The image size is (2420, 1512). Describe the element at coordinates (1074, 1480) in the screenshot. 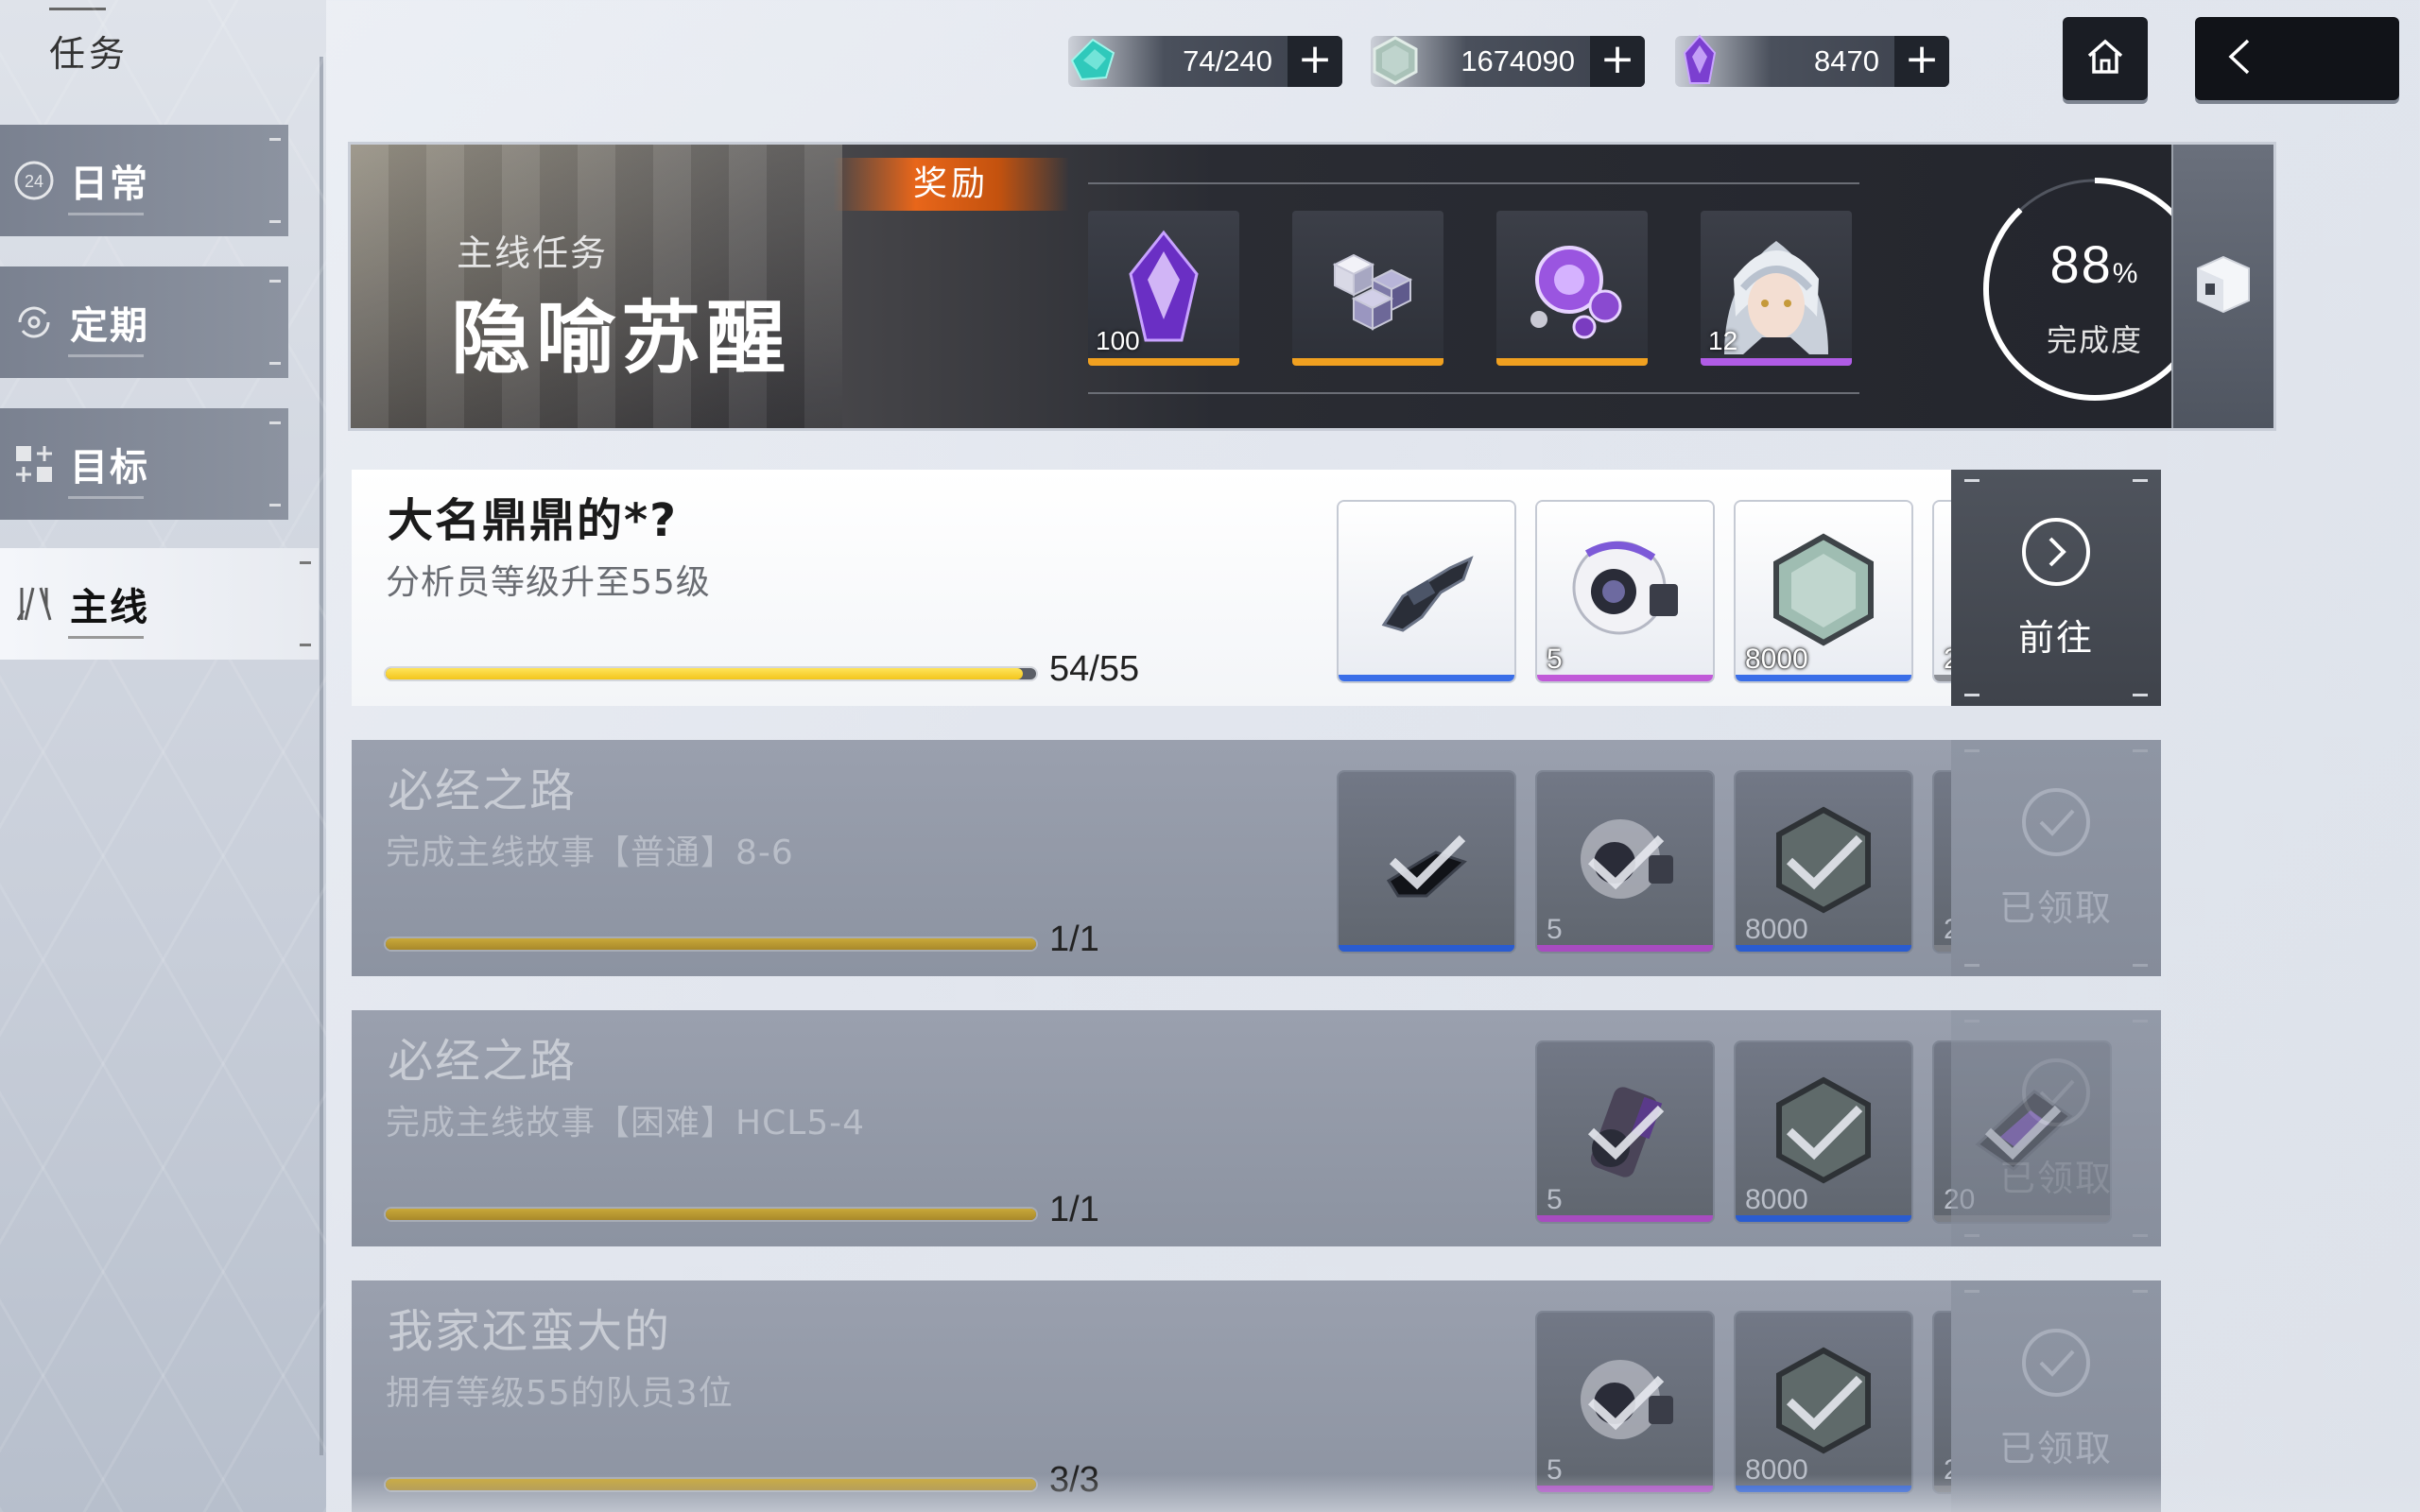

I see `task-progress-count: 3/3` at that location.